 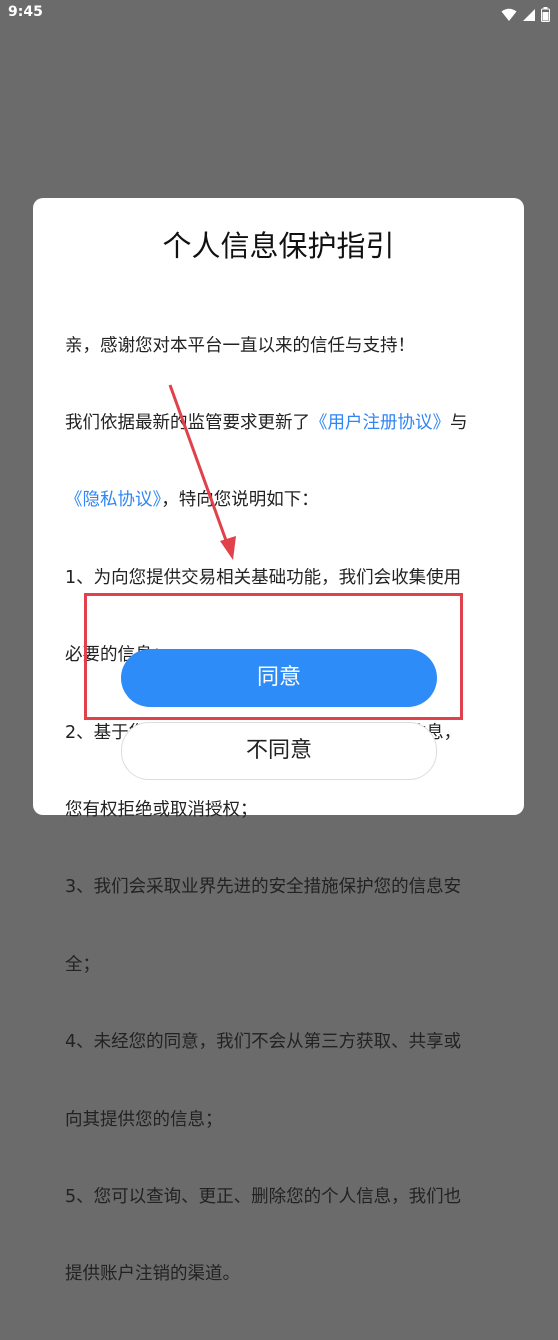 I want to click on privacy-policy-link: 《隐私协议》, so click(x=113, y=500).